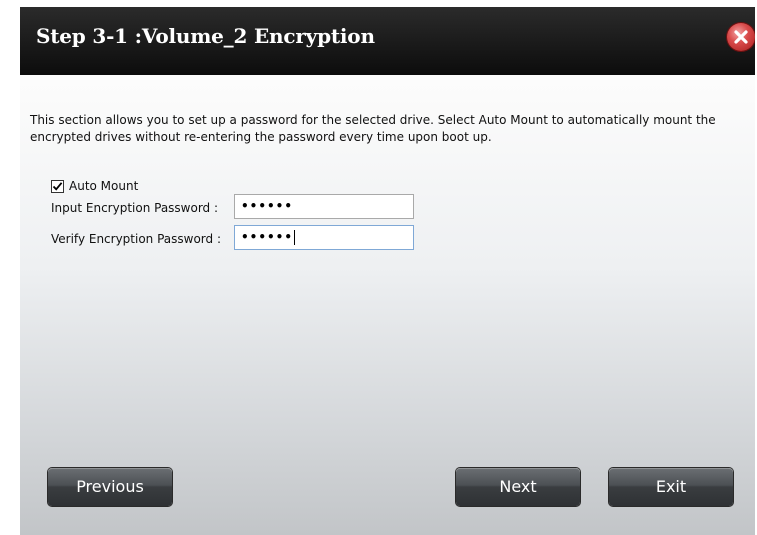  What do you see at coordinates (267, 206) in the screenshot?
I see `input-password-value: ••••••` at bounding box center [267, 206].